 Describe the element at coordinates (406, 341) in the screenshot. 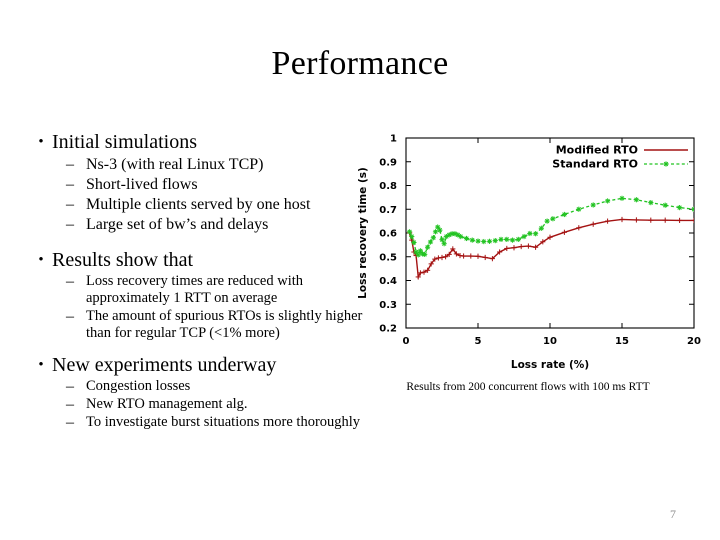

I see `x-tick-label: 0` at that location.